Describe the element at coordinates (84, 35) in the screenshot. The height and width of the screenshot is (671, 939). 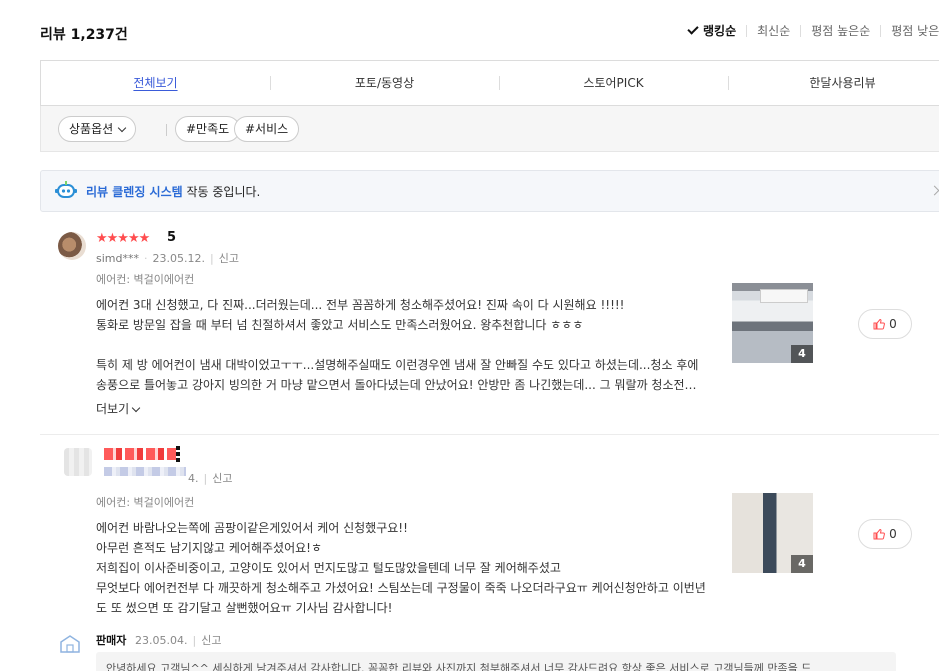
I see `review-count: 리뷰 1,237건` at that location.